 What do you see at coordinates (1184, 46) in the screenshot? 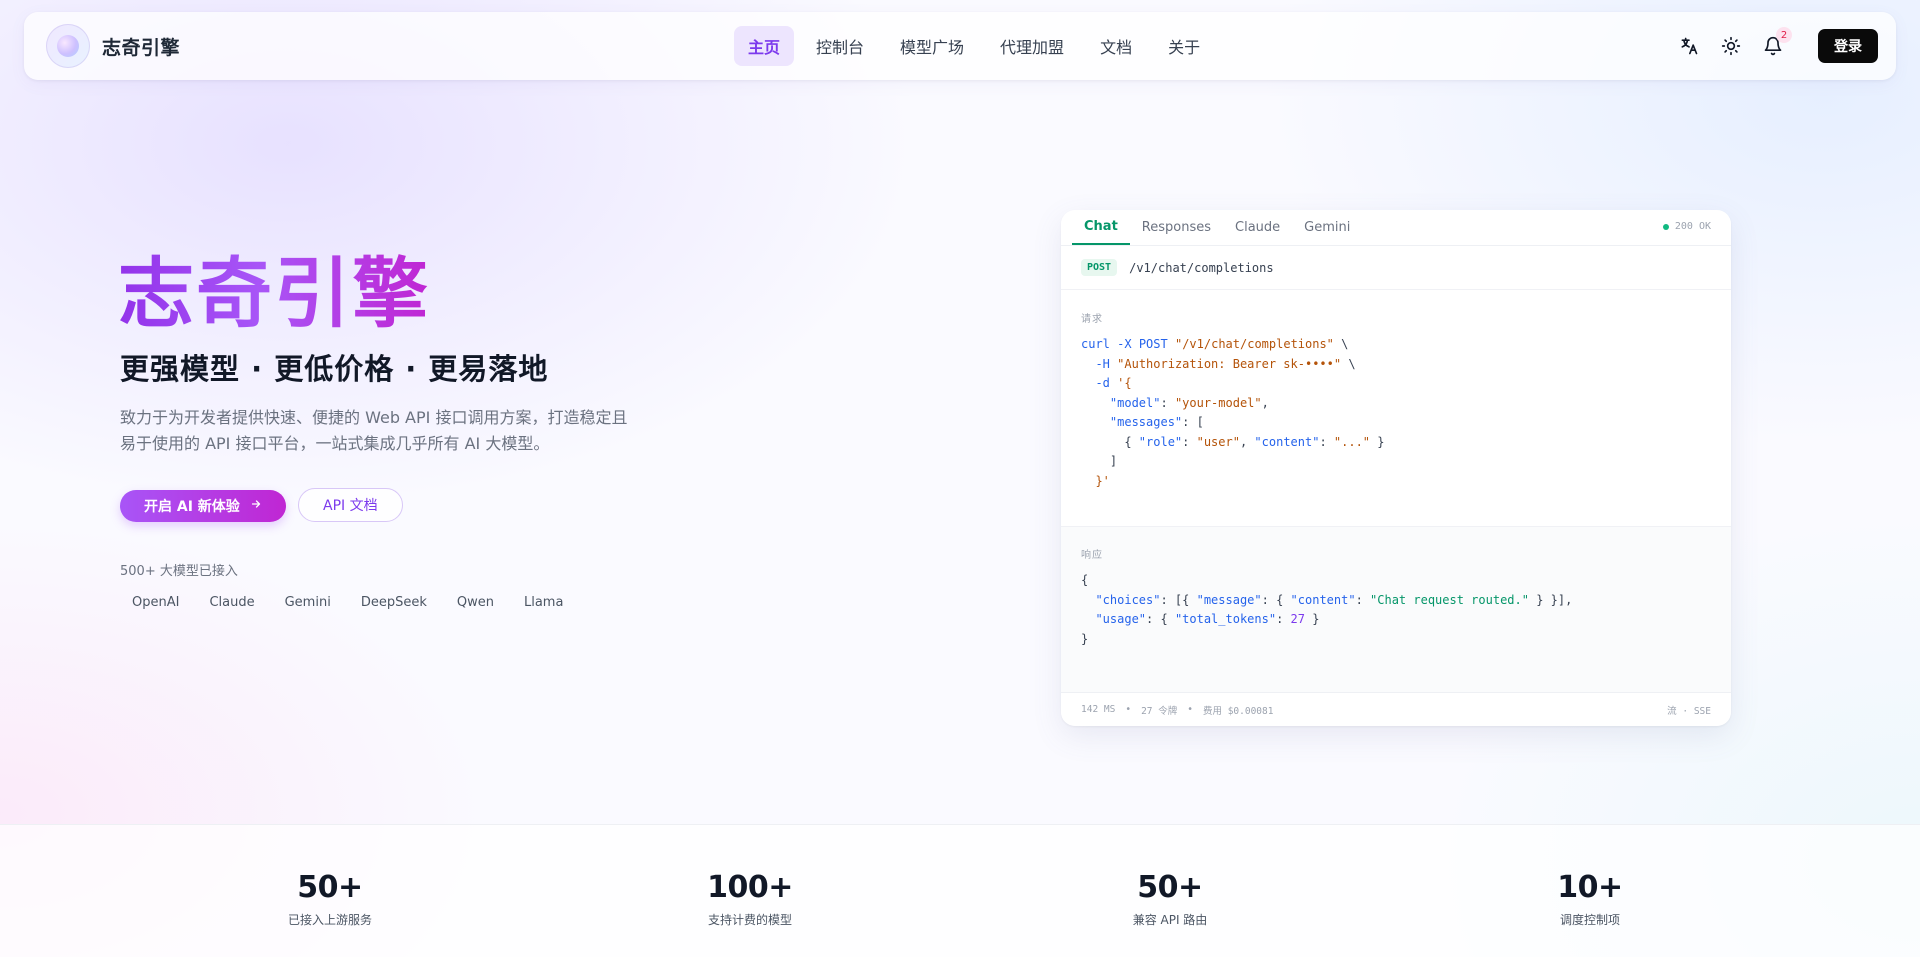
I see `nav-link-about: 关于` at bounding box center [1184, 46].